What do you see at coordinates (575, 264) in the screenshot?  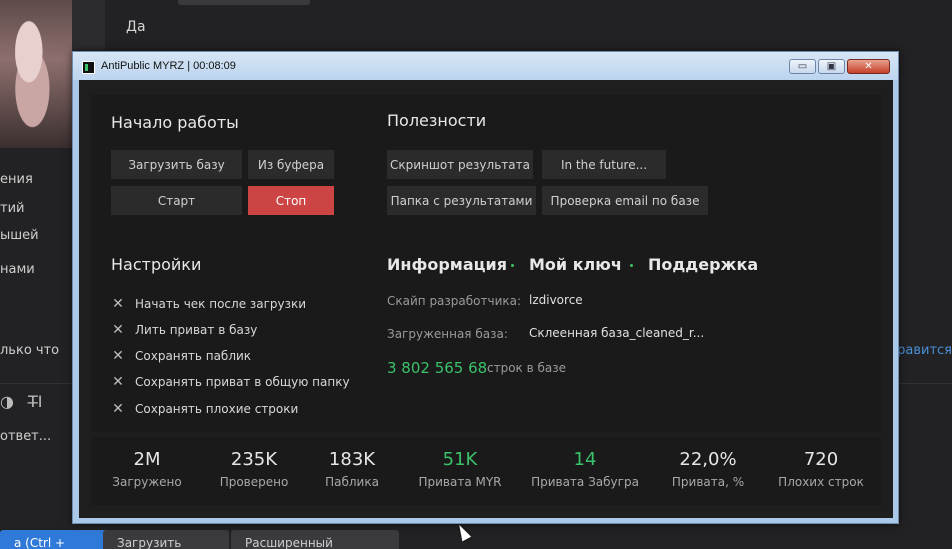 I see `tab-my-key: Мой ключ` at bounding box center [575, 264].